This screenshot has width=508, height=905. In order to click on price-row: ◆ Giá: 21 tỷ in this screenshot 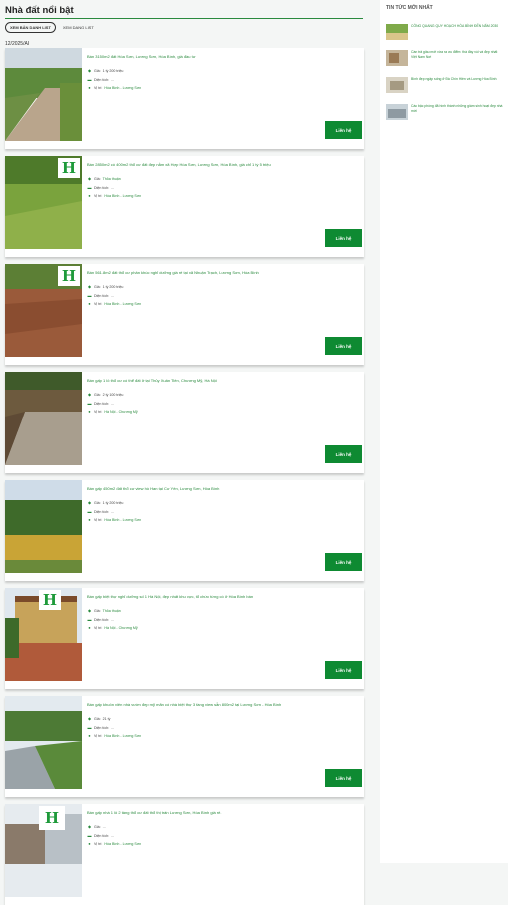, I will do `click(99, 718)`.